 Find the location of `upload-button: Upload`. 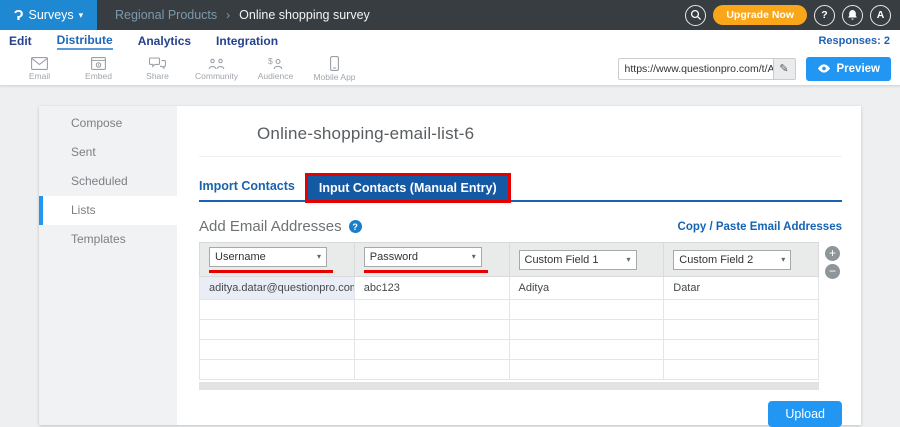

upload-button: Upload is located at coordinates (805, 414).